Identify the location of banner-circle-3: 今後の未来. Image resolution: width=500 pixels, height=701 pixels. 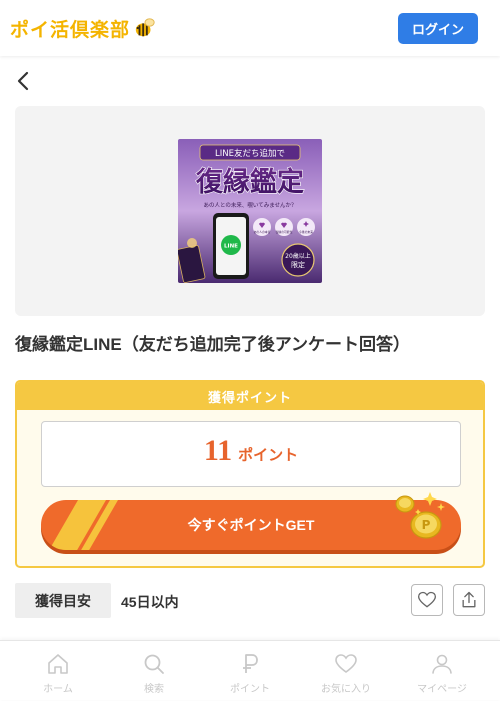
(306, 232).